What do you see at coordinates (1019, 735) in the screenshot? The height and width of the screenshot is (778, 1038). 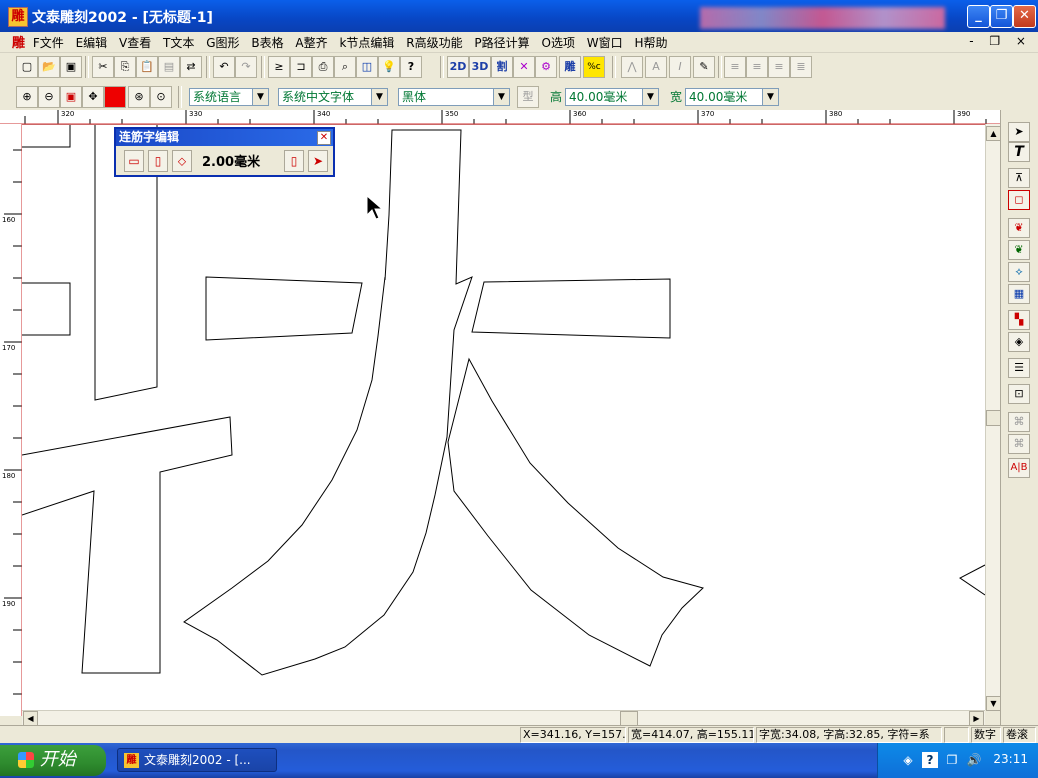 I see `status-scroll: 卷滚` at bounding box center [1019, 735].